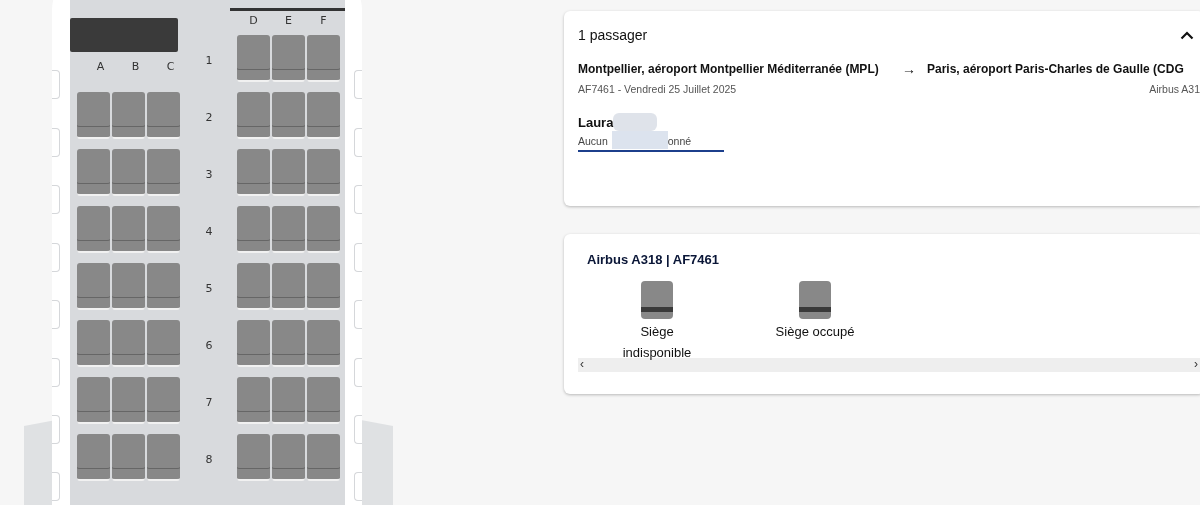 Image resolution: width=1200 pixels, height=505 pixels. I want to click on row-number: 1, so click(209, 60).